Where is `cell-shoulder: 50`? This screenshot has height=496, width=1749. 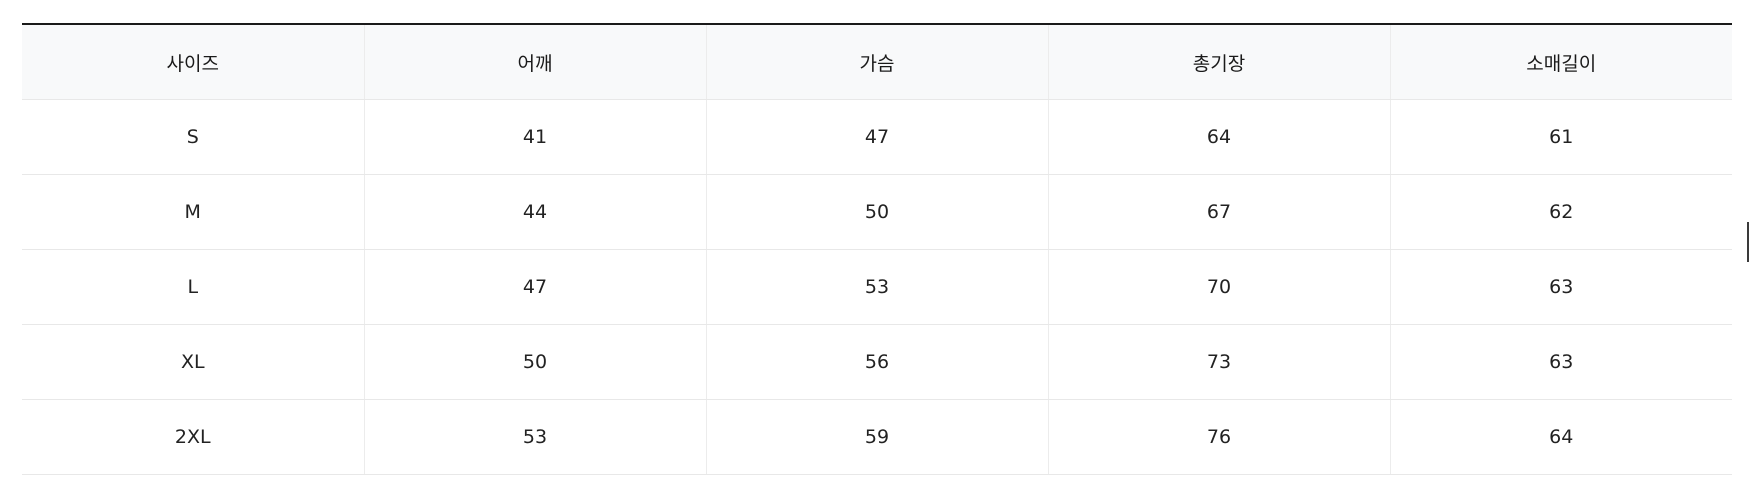 cell-shoulder: 50 is located at coordinates (534, 362).